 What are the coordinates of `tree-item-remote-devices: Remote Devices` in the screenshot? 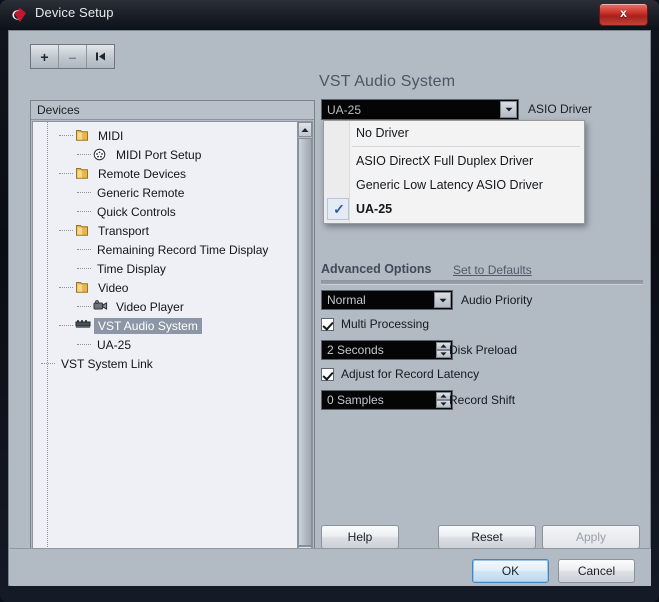 It's located at (166, 173).